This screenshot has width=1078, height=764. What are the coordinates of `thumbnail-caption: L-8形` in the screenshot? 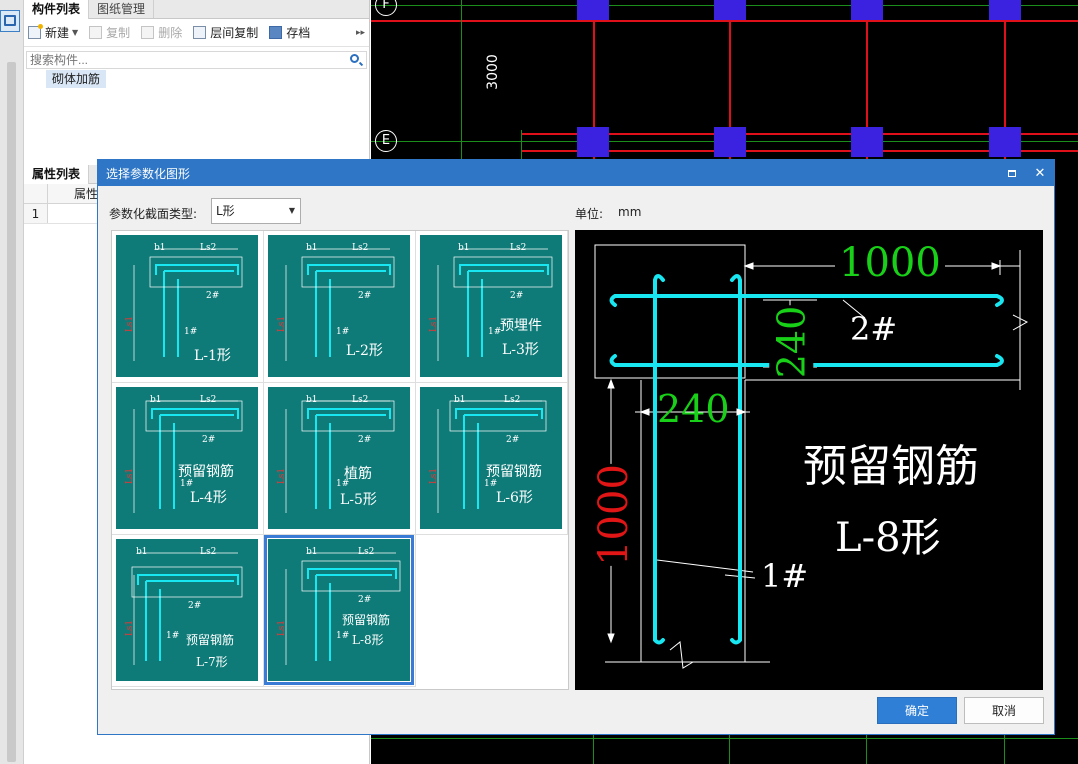 It's located at (368, 640).